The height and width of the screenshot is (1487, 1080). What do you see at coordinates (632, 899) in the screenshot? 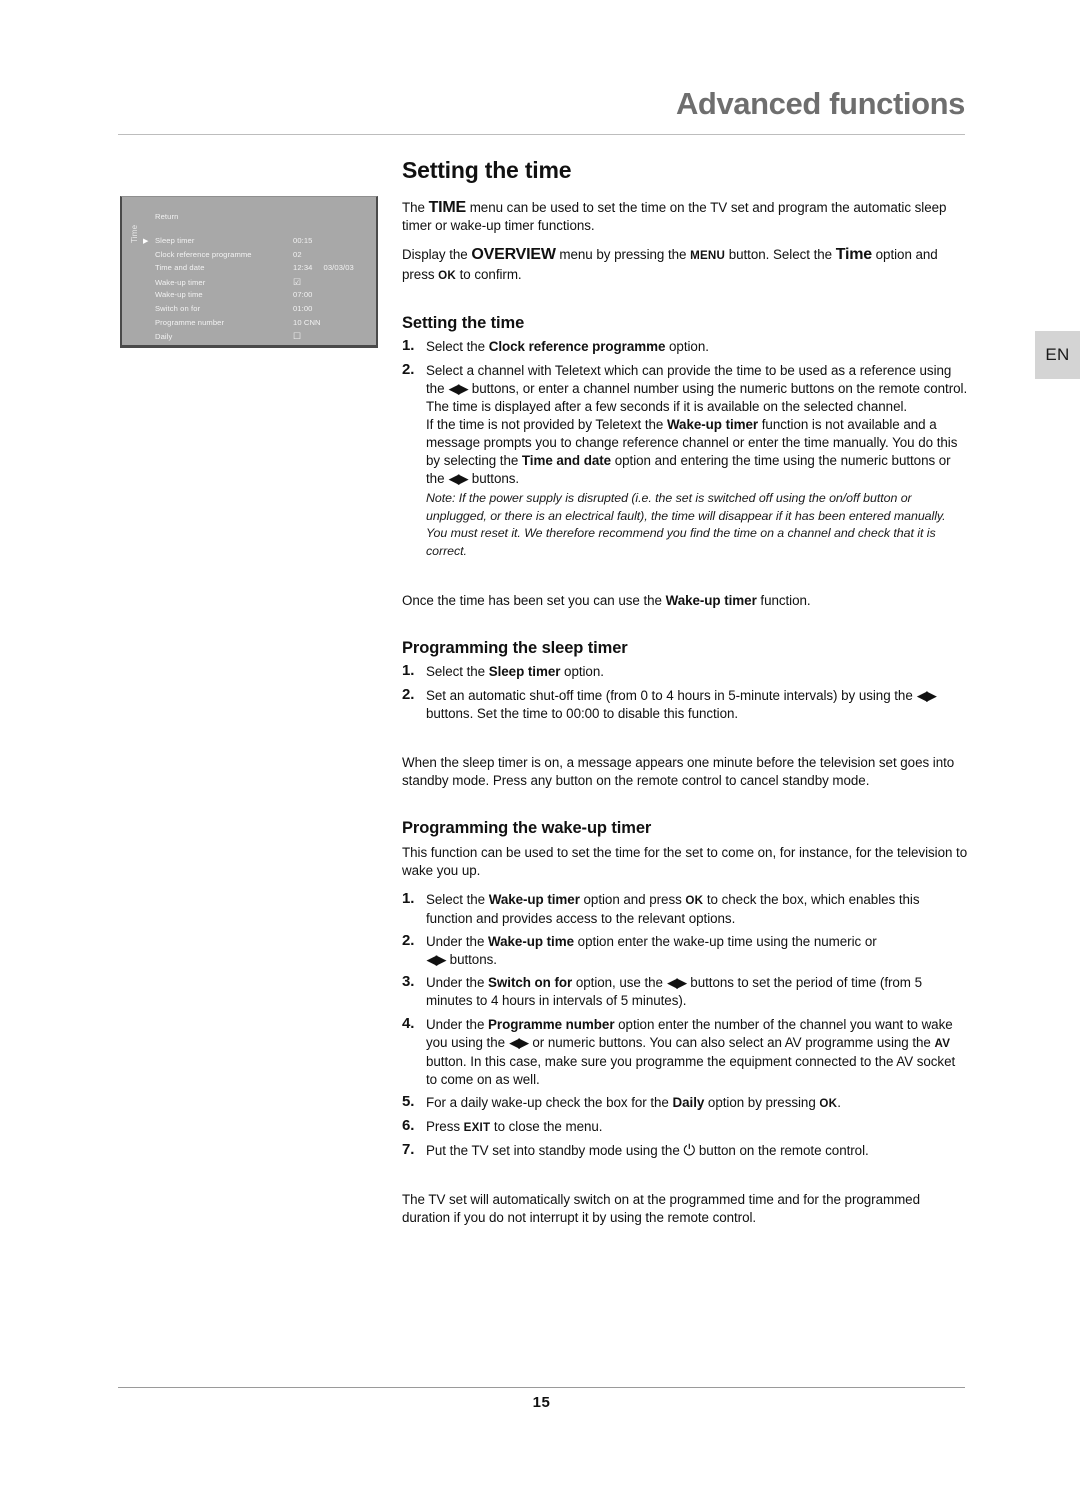
I see `step-text: option and press` at bounding box center [632, 899].